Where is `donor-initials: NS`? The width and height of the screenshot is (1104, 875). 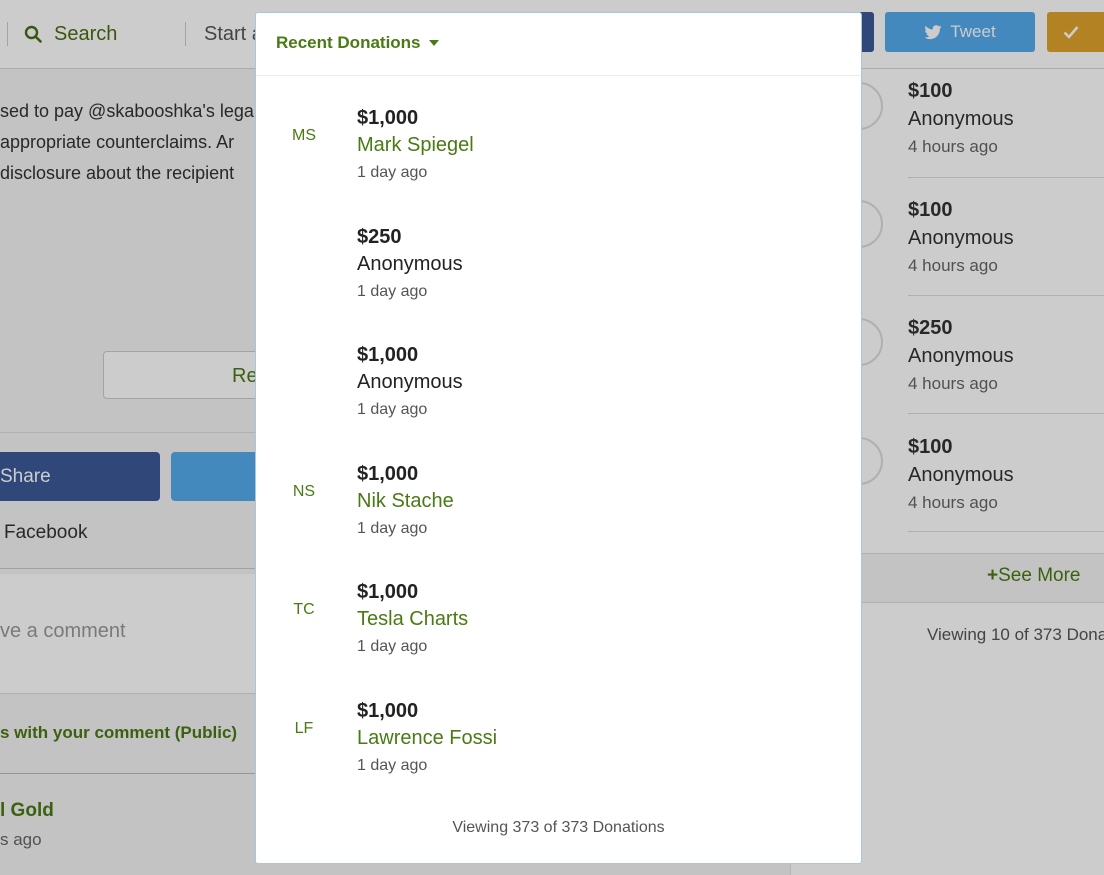 donor-initials: NS is located at coordinates (304, 491).